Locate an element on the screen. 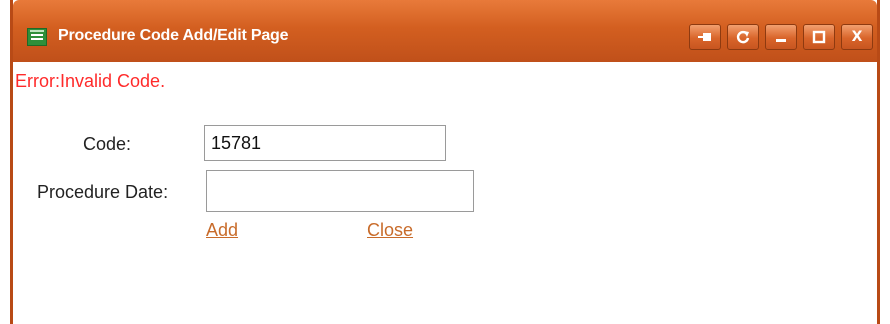 Image resolution: width=890 pixels, height=324 pixels. minimize-icon is located at coordinates (781, 37).